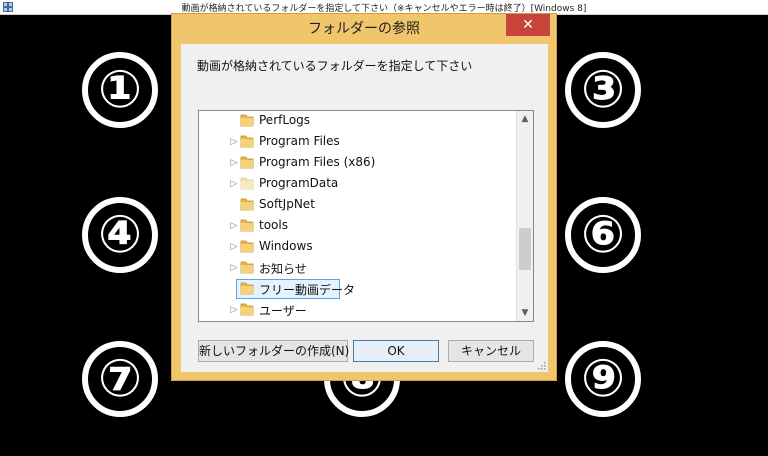  I want to click on tree-item: ▷ SoftJpNet, so click(358, 205).